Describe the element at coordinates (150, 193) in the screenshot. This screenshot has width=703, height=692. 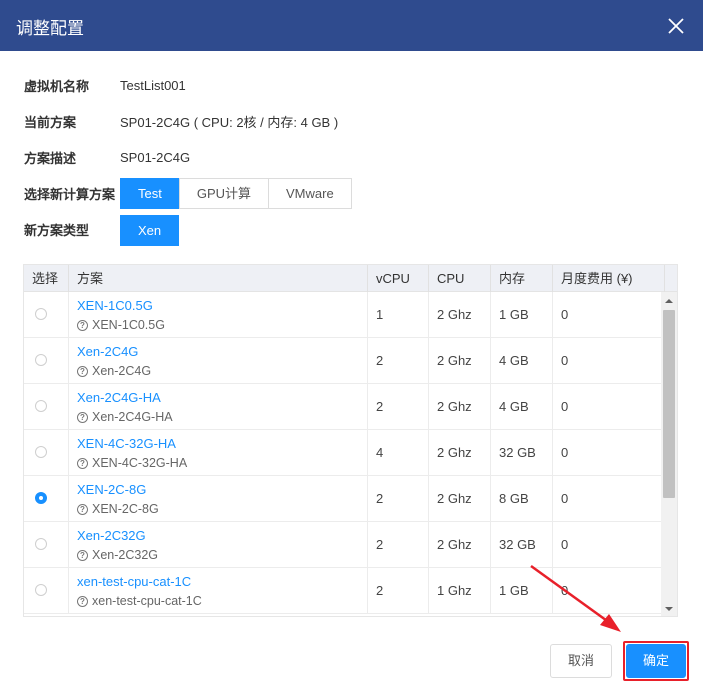
I see `compute-option-test: Test` at that location.